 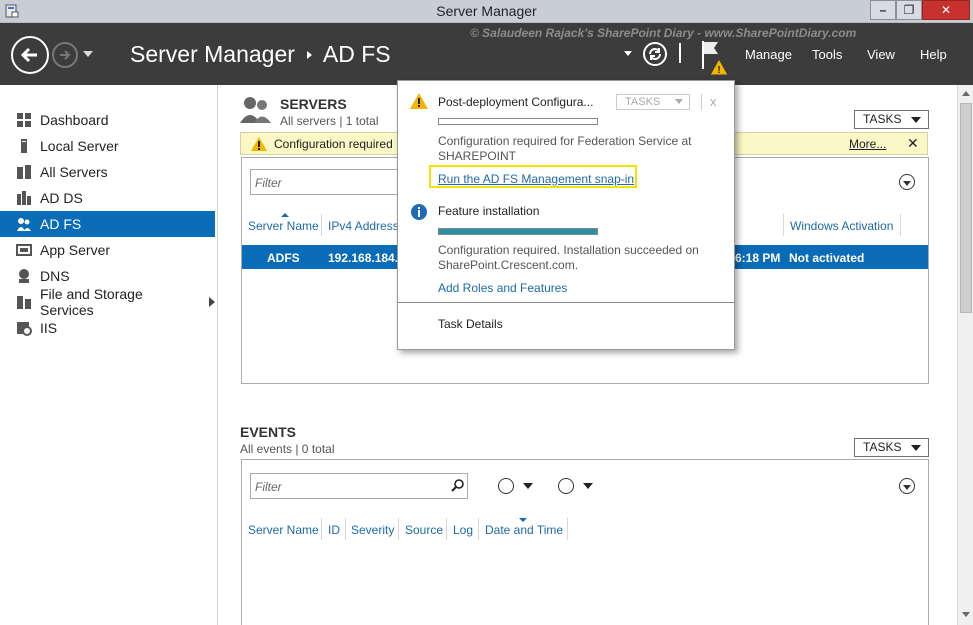 I want to click on cell-activation: Not activated, so click(x=827, y=258).